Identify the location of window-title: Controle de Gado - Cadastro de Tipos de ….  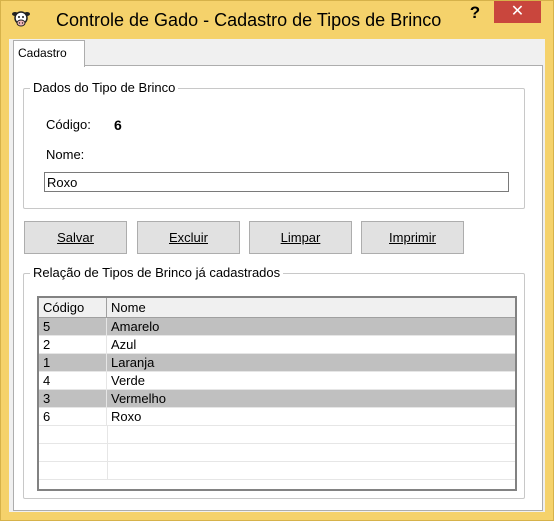
(249, 20).